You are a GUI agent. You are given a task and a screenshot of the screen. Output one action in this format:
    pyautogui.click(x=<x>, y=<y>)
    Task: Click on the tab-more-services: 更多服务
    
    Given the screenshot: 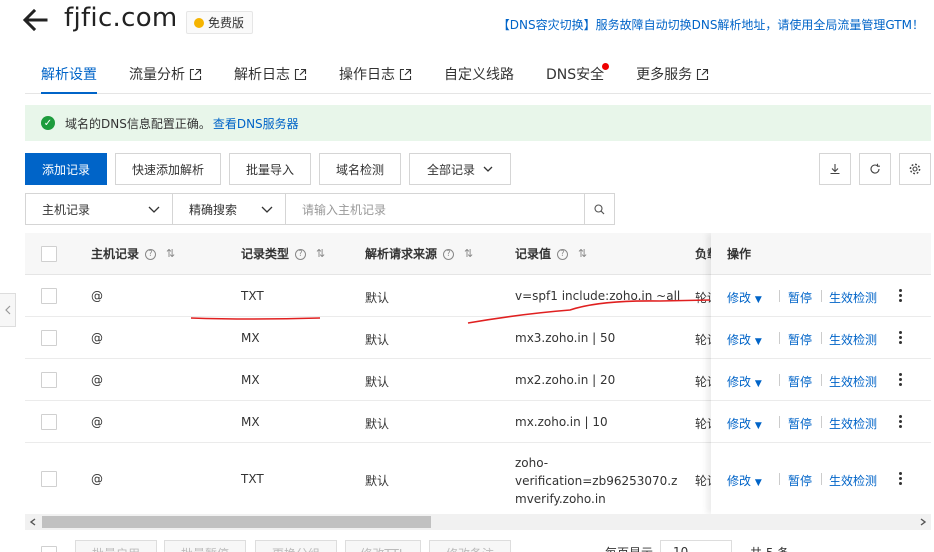 What is the action you would take?
    pyautogui.click(x=672, y=74)
    